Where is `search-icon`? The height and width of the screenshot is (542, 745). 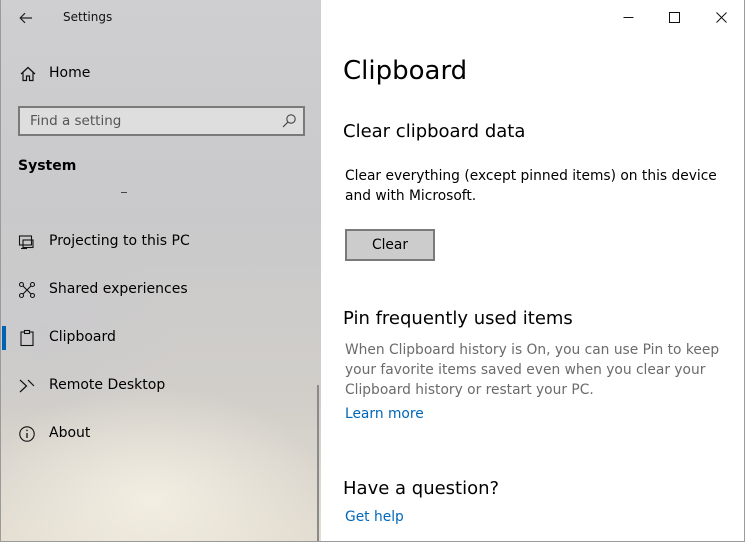
search-icon is located at coordinates (289, 121).